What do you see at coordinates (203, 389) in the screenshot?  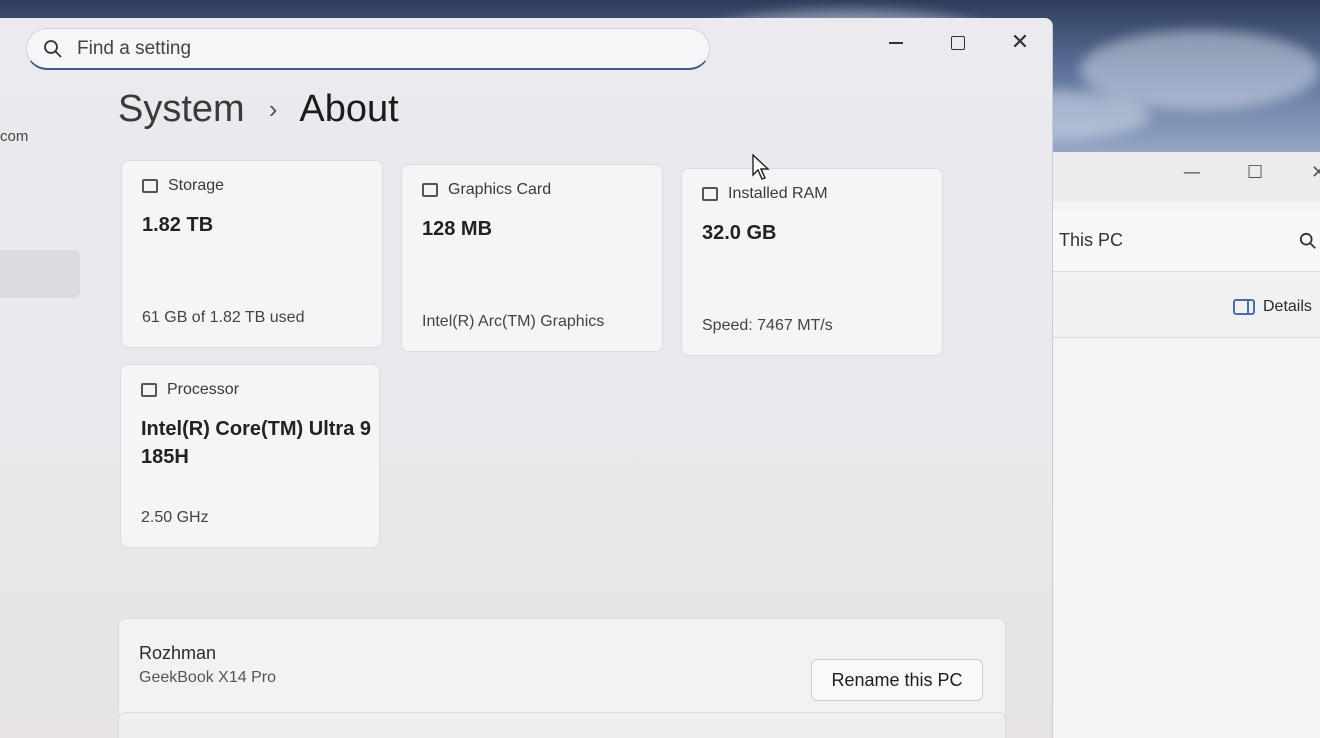 I see `processor-label: Processor` at bounding box center [203, 389].